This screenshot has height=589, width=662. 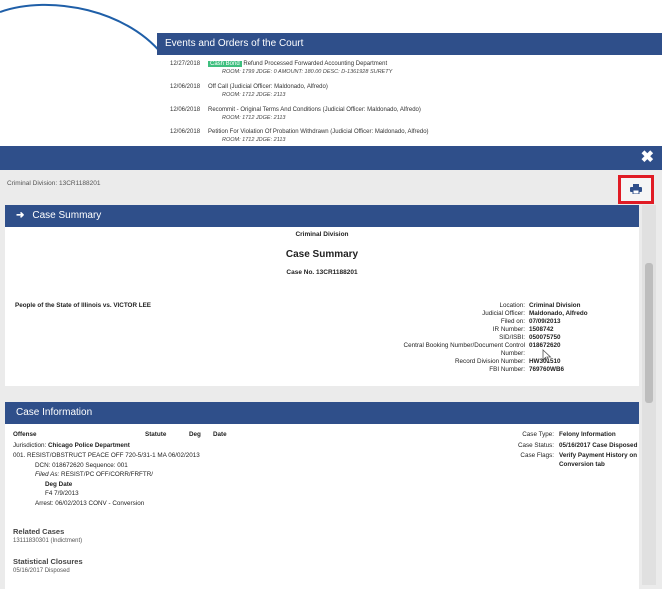 What do you see at coordinates (555, 305) in the screenshot?
I see `field-value: Criminal Division` at bounding box center [555, 305].